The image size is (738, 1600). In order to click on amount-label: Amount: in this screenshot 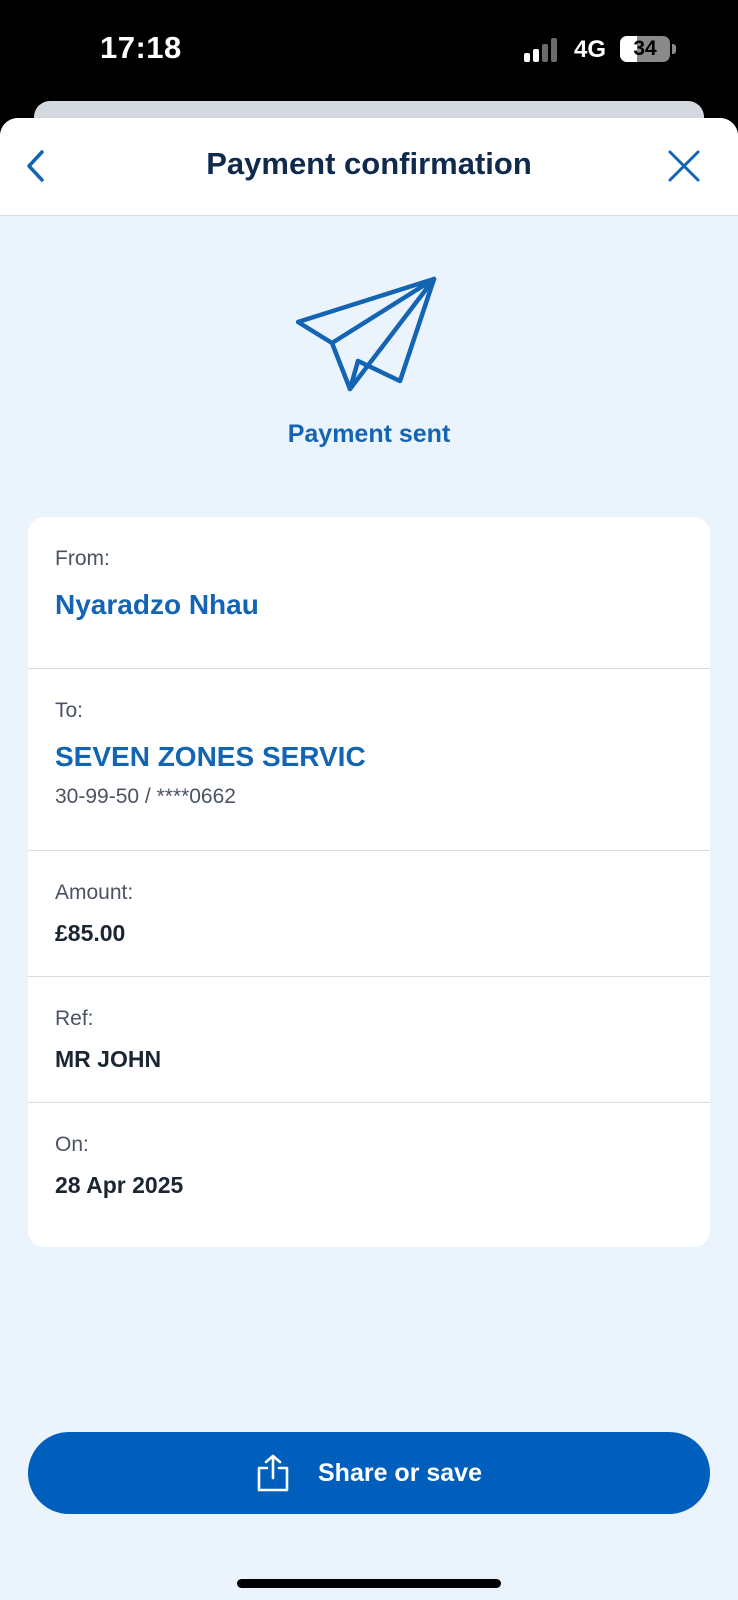, I will do `click(94, 892)`.